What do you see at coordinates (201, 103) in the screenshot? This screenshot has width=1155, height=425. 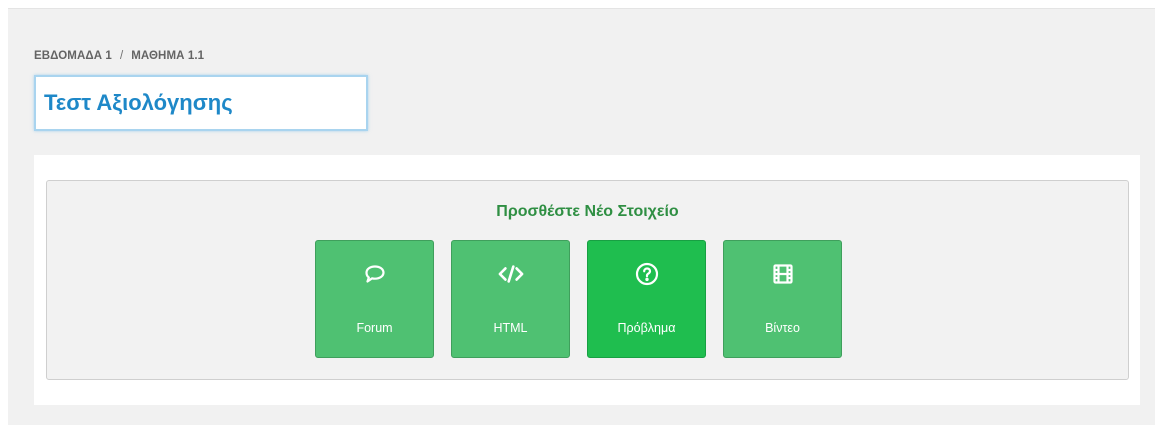 I see `unit-title-input` at bounding box center [201, 103].